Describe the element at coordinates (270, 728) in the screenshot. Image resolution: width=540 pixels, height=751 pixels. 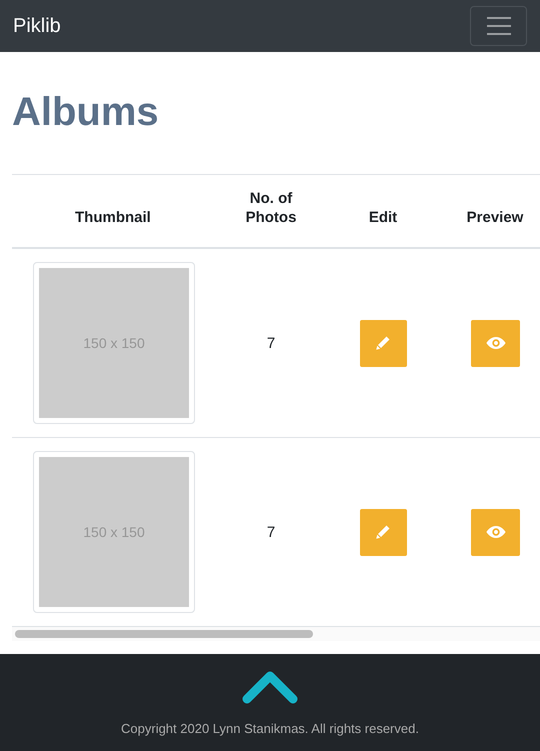
I see `copyright-text: Copyright 2020 Lynn Stanikmas. All rights reserved.` at that location.